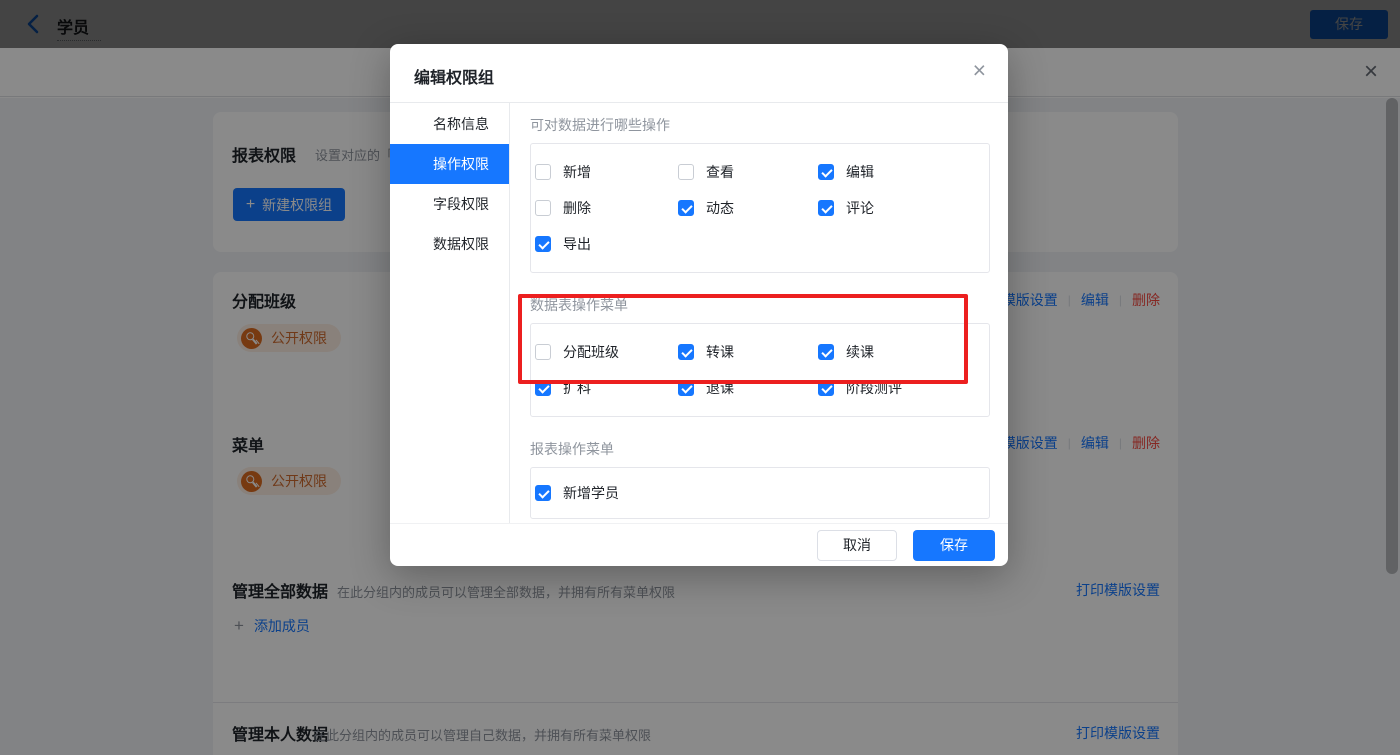 Image resolution: width=1400 pixels, height=755 pixels. What do you see at coordinates (577, 244) in the screenshot?
I see `checkbox-label: 导出` at bounding box center [577, 244].